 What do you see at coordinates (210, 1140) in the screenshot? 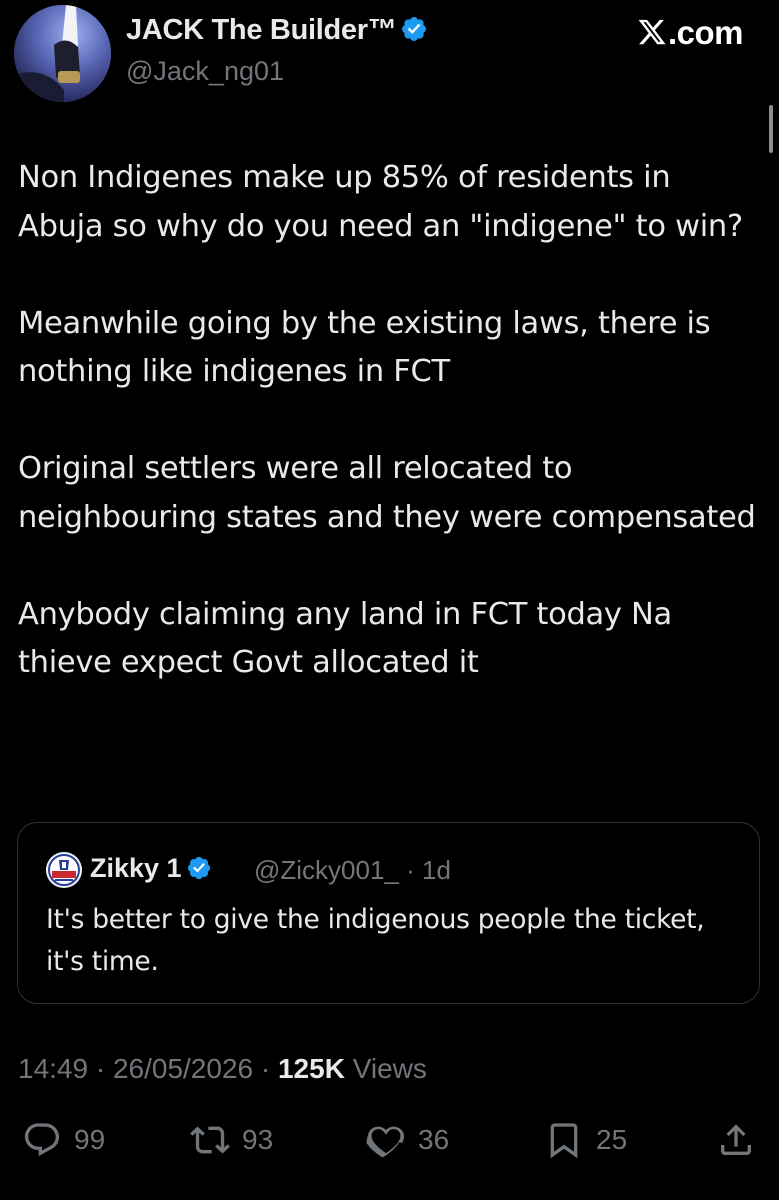
I see `repost-icon` at bounding box center [210, 1140].